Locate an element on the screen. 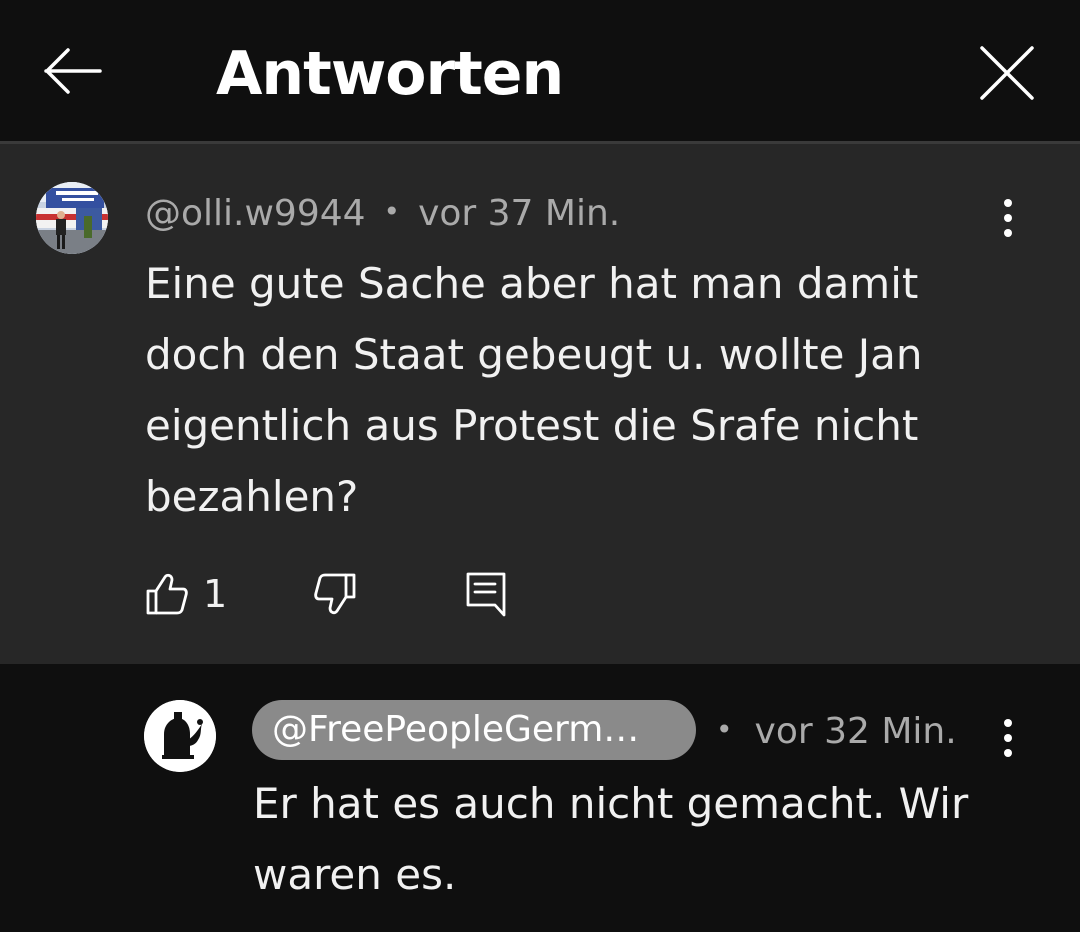 This screenshot has width=1080, height=932. user-avatar-image is located at coordinates (72, 218).